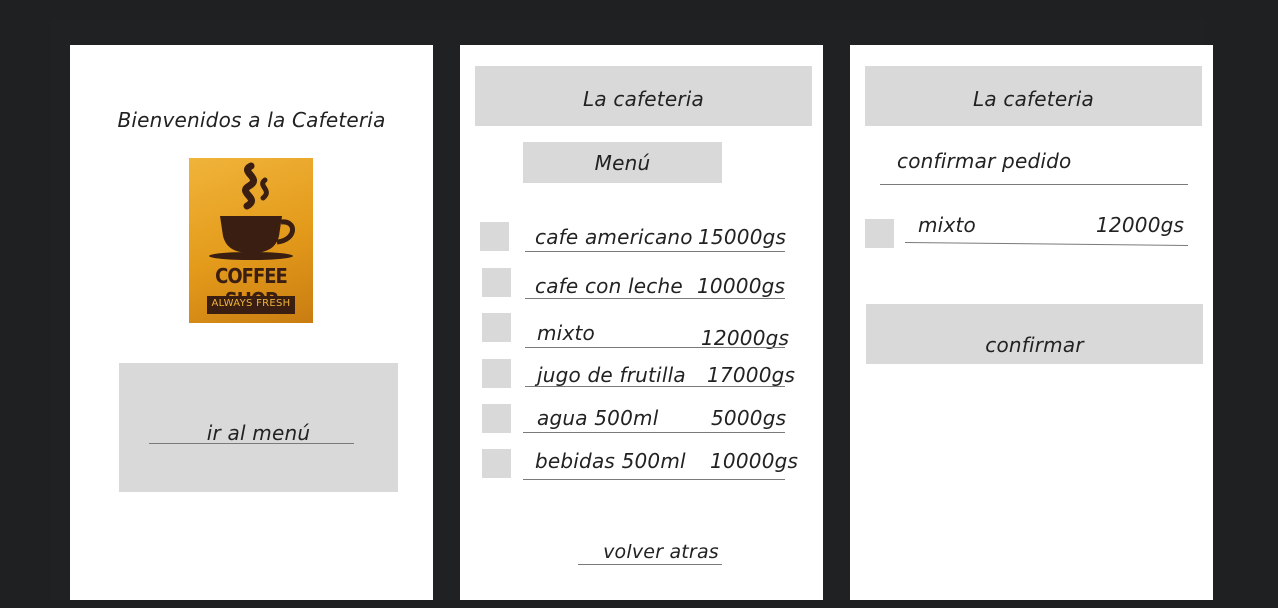 This screenshot has width=1278, height=608. Describe the element at coordinates (611, 375) in the screenshot. I see `item-name: jugo de frutilla` at that location.